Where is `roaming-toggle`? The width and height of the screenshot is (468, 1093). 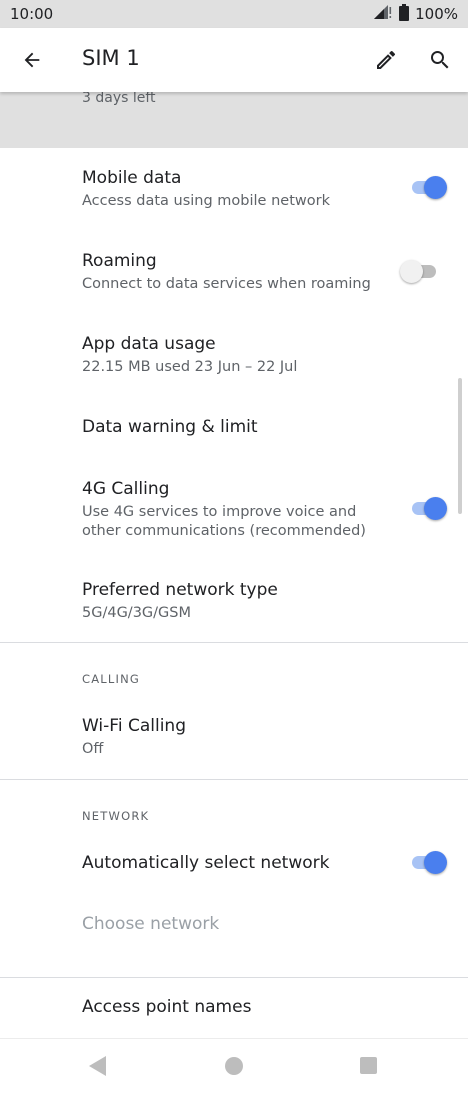 roaming-toggle is located at coordinates (419, 271).